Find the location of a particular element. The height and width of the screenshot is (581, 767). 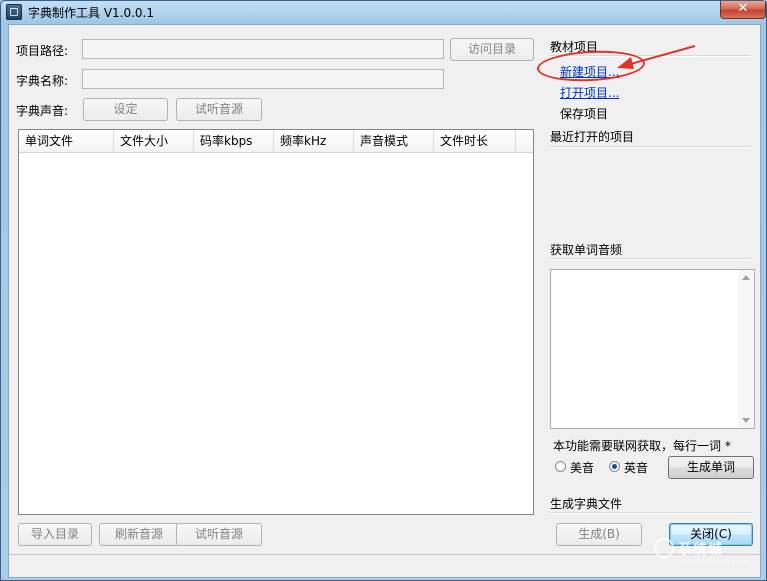

save-project-item: 保存项目 is located at coordinates (584, 113).